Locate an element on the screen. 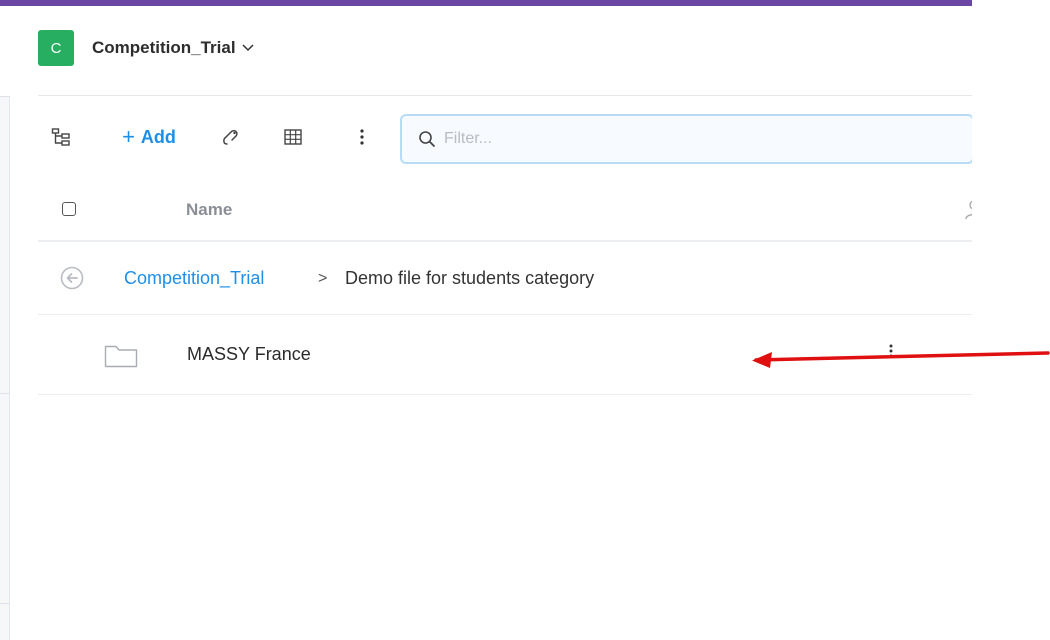  project-avatar: C is located at coordinates (56, 48).